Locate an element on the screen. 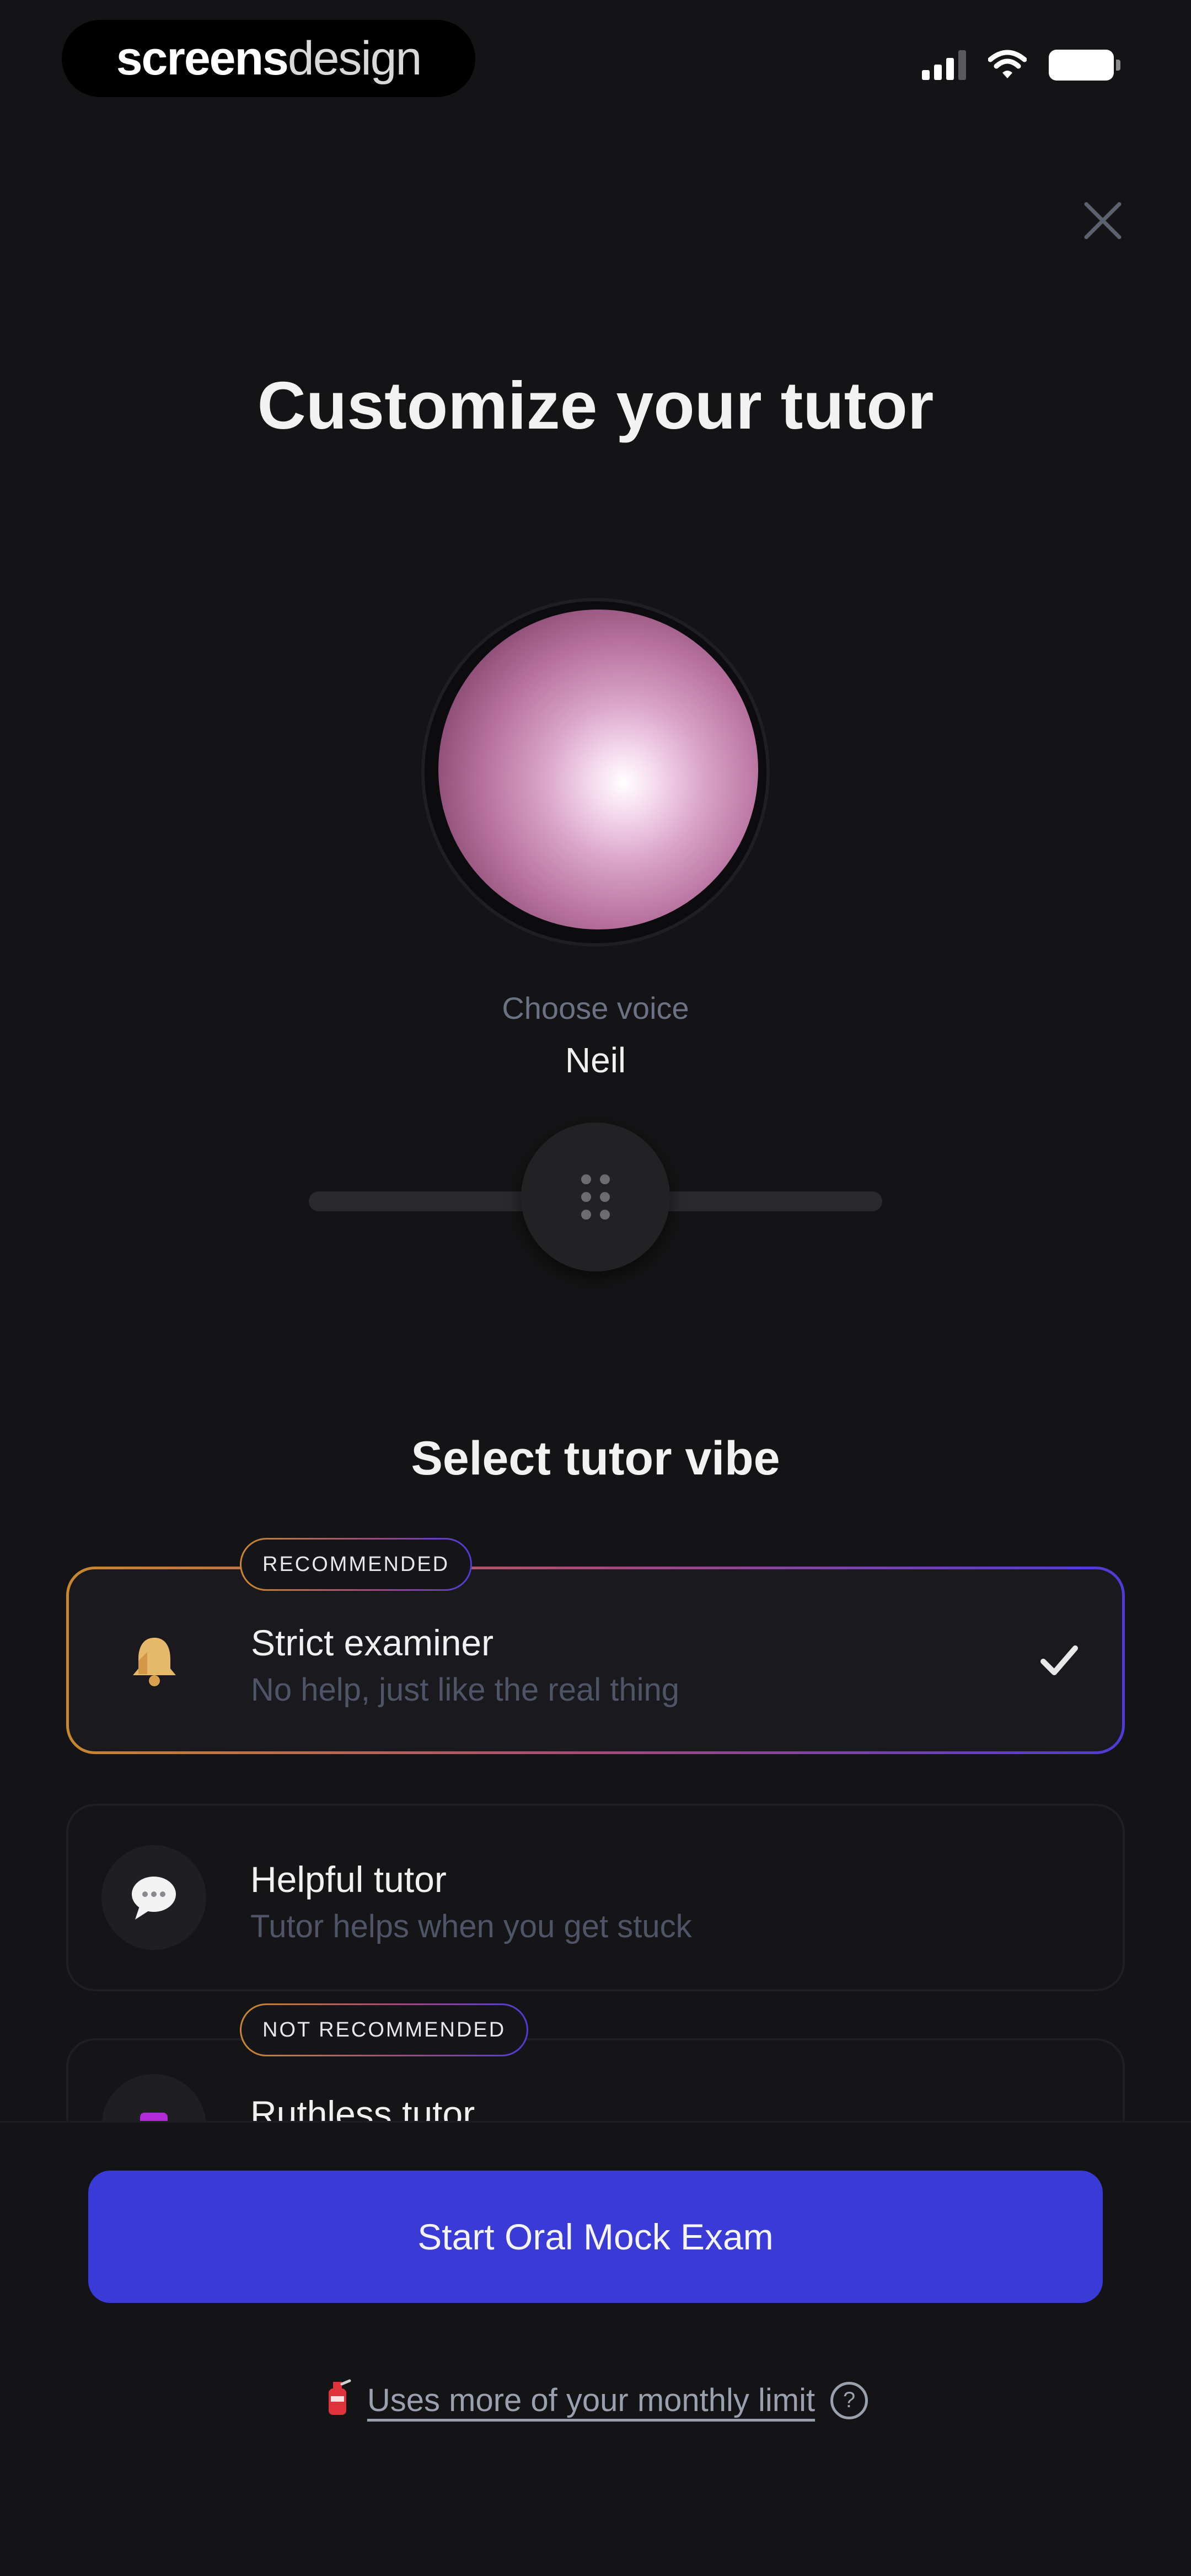 The height and width of the screenshot is (2576, 1191). close-icon is located at coordinates (1103, 220).